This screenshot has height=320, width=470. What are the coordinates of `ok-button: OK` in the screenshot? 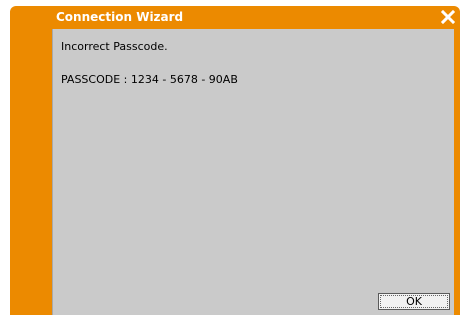 It's located at (414, 301).